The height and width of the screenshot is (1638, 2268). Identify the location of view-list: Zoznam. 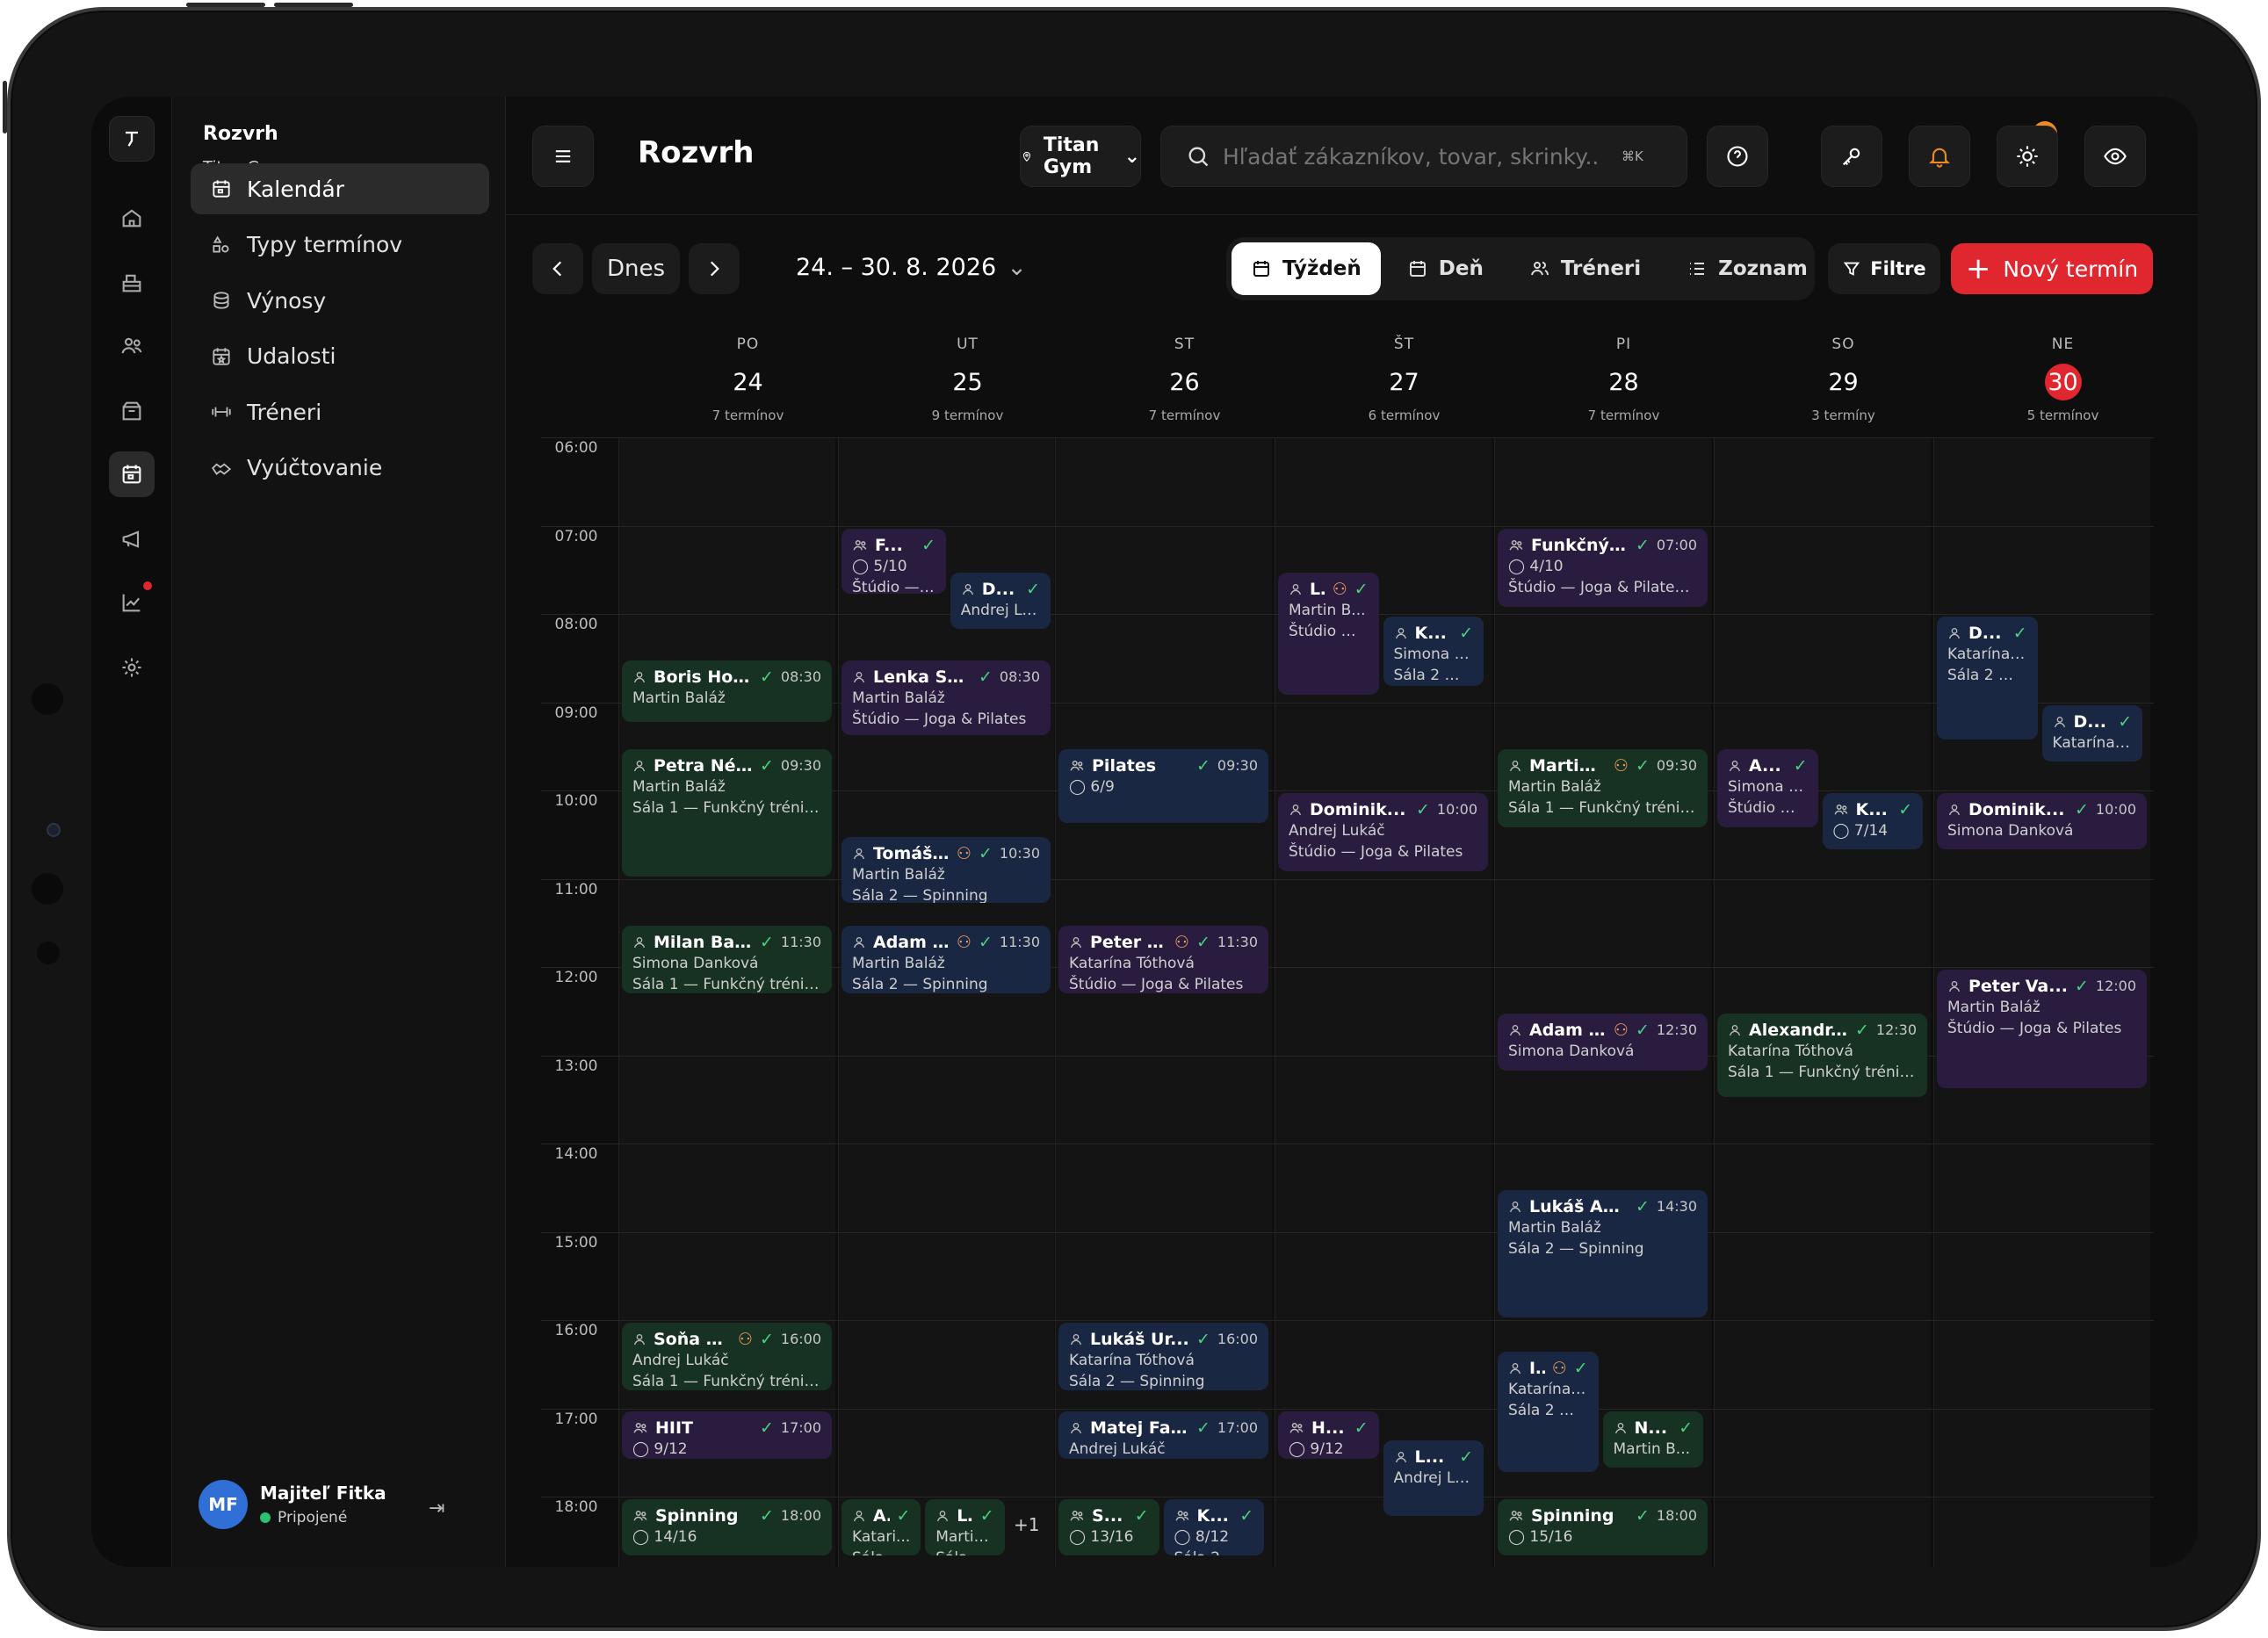
(1747, 268).